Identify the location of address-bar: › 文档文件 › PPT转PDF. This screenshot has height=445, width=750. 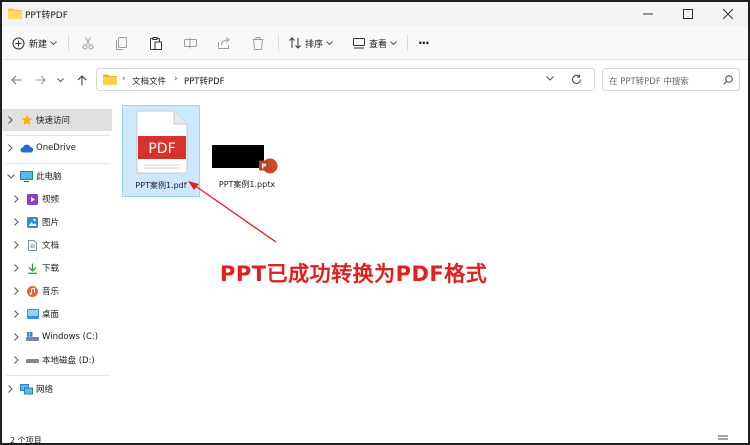
(345, 79).